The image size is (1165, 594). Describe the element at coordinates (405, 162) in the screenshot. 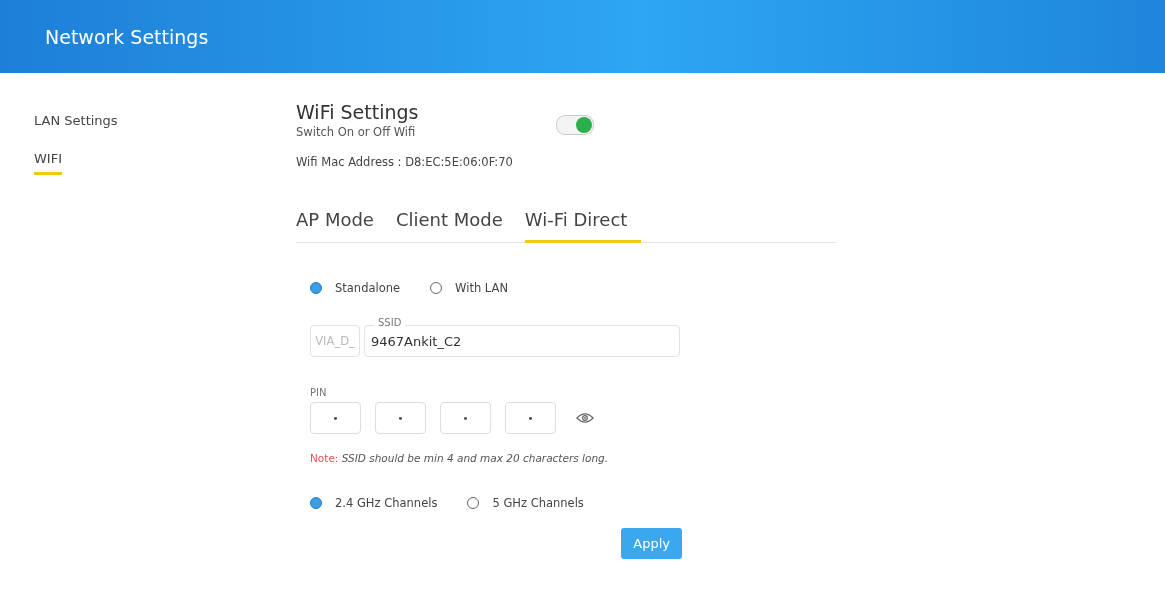

I see `mac-address: Wifi Mac Address : D8:EC:5E:06:0F:70` at that location.